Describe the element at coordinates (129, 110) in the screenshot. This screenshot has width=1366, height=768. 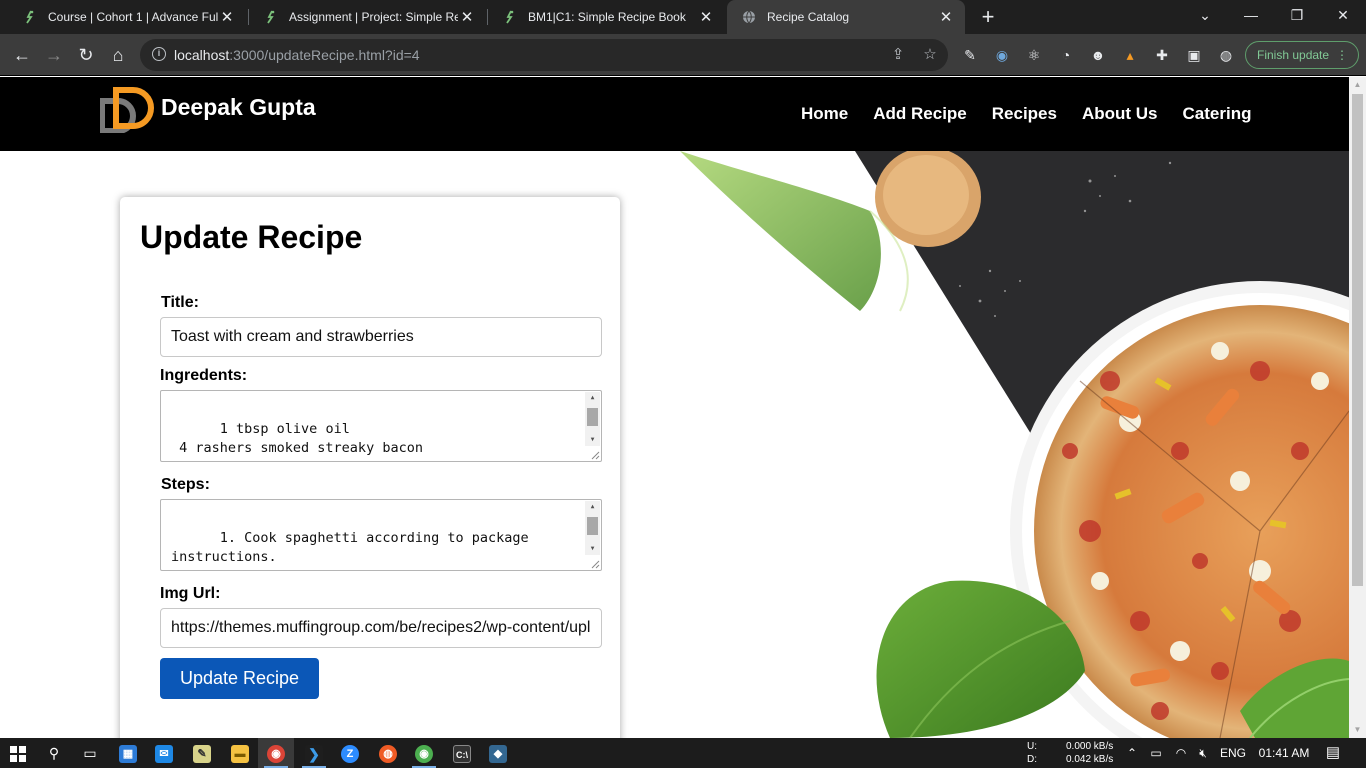
I see `dd-logo-icon` at that location.